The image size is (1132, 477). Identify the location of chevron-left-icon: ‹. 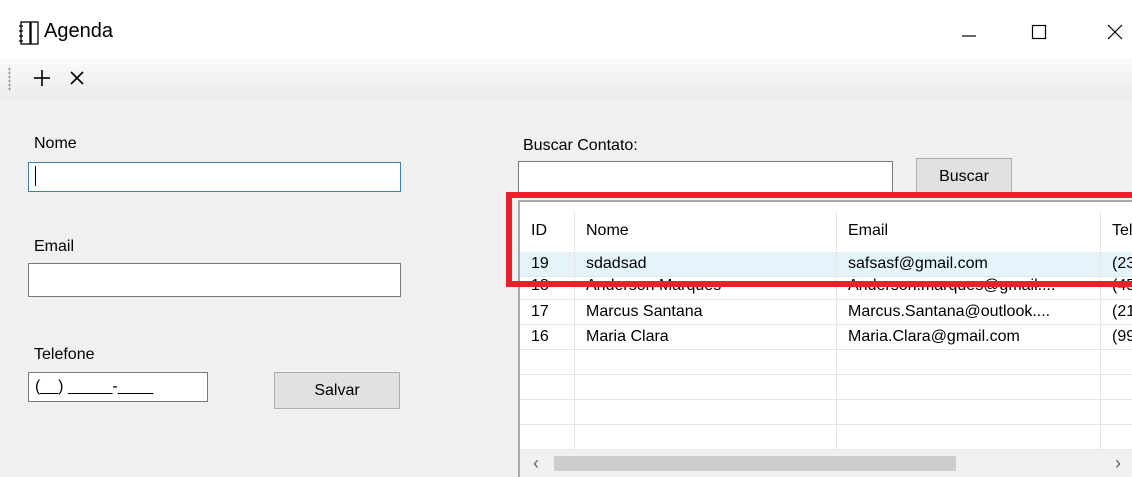
(536, 463).